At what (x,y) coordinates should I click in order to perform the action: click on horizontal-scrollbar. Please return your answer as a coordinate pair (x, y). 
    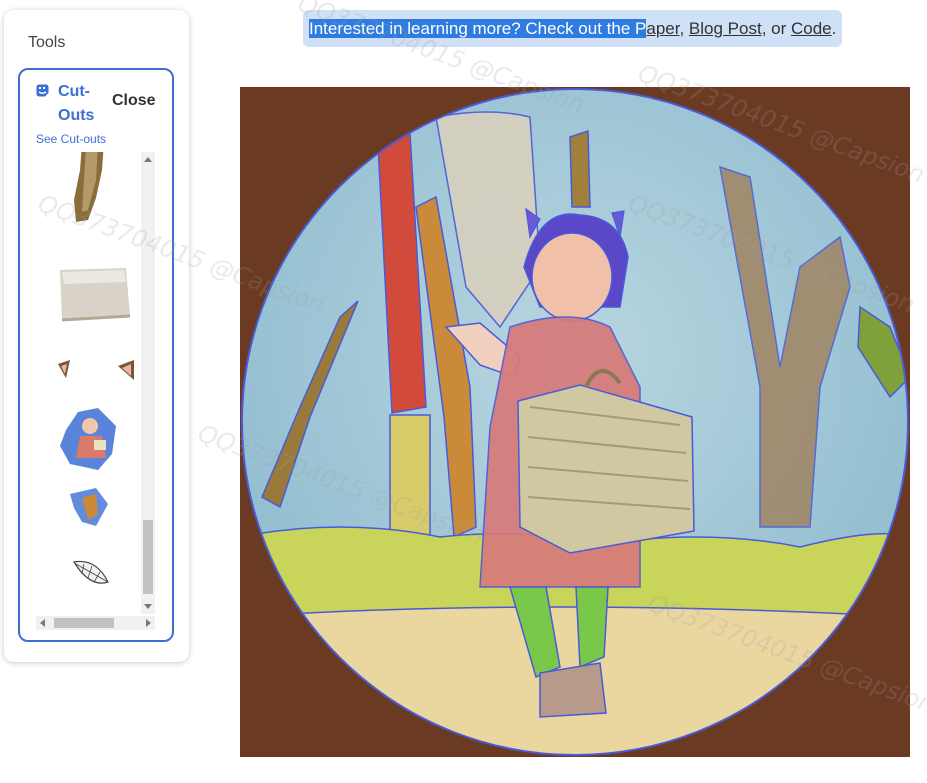
    Looking at the image, I should click on (95, 623).